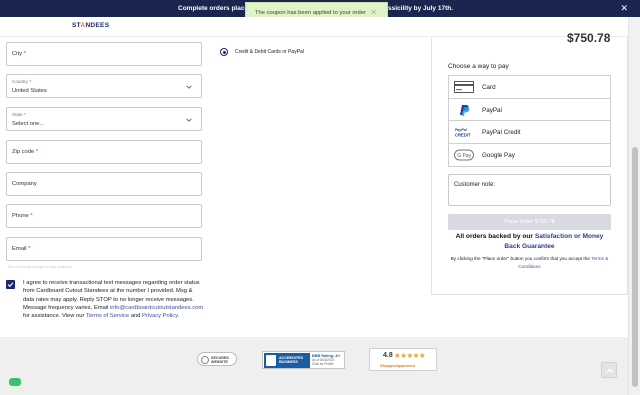  What do you see at coordinates (269, 52) in the screenshot?
I see `payment-method-label: Credit & Debit Cards or PayPal` at bounding box center [269, 52].